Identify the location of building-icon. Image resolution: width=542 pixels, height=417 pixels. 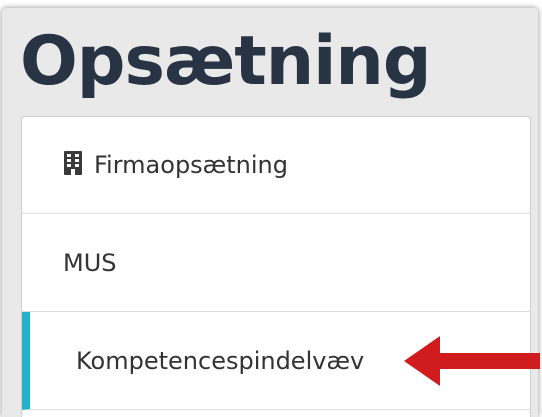
(73, 166).